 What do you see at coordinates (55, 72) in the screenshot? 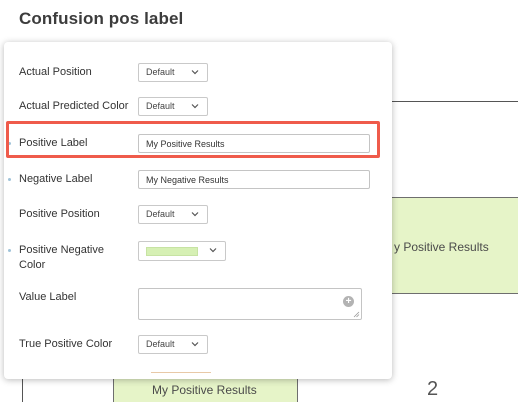
I see `actual-position-label: Actual Position` at bounding box center [55, 72].